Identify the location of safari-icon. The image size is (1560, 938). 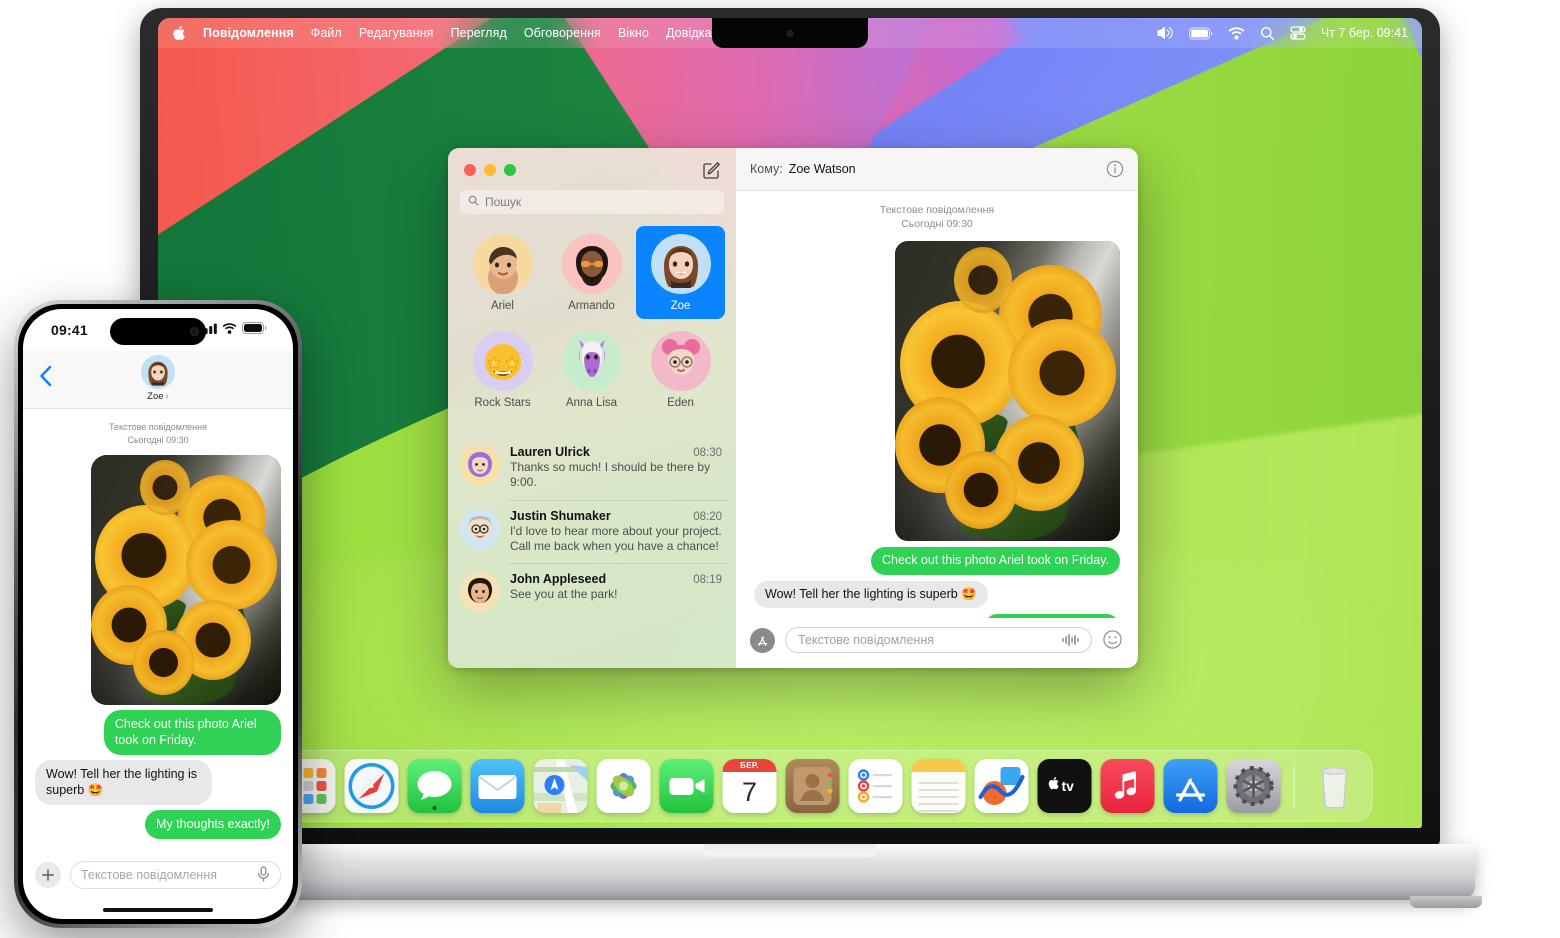
(371, 786).